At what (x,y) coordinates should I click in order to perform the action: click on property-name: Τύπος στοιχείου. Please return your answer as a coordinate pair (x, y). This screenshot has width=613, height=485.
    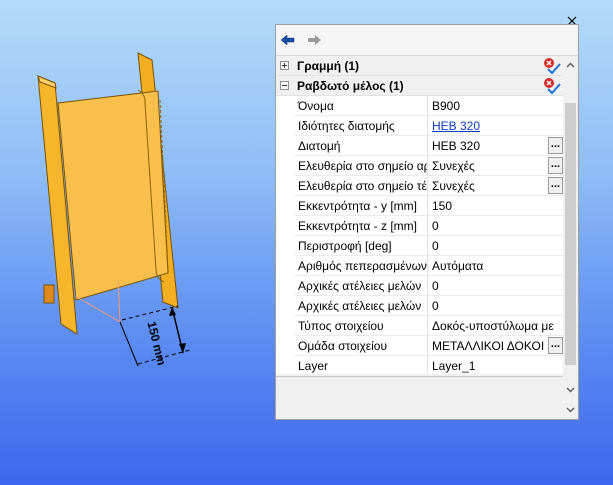
    Looking at the image, I should click on (361, 326).